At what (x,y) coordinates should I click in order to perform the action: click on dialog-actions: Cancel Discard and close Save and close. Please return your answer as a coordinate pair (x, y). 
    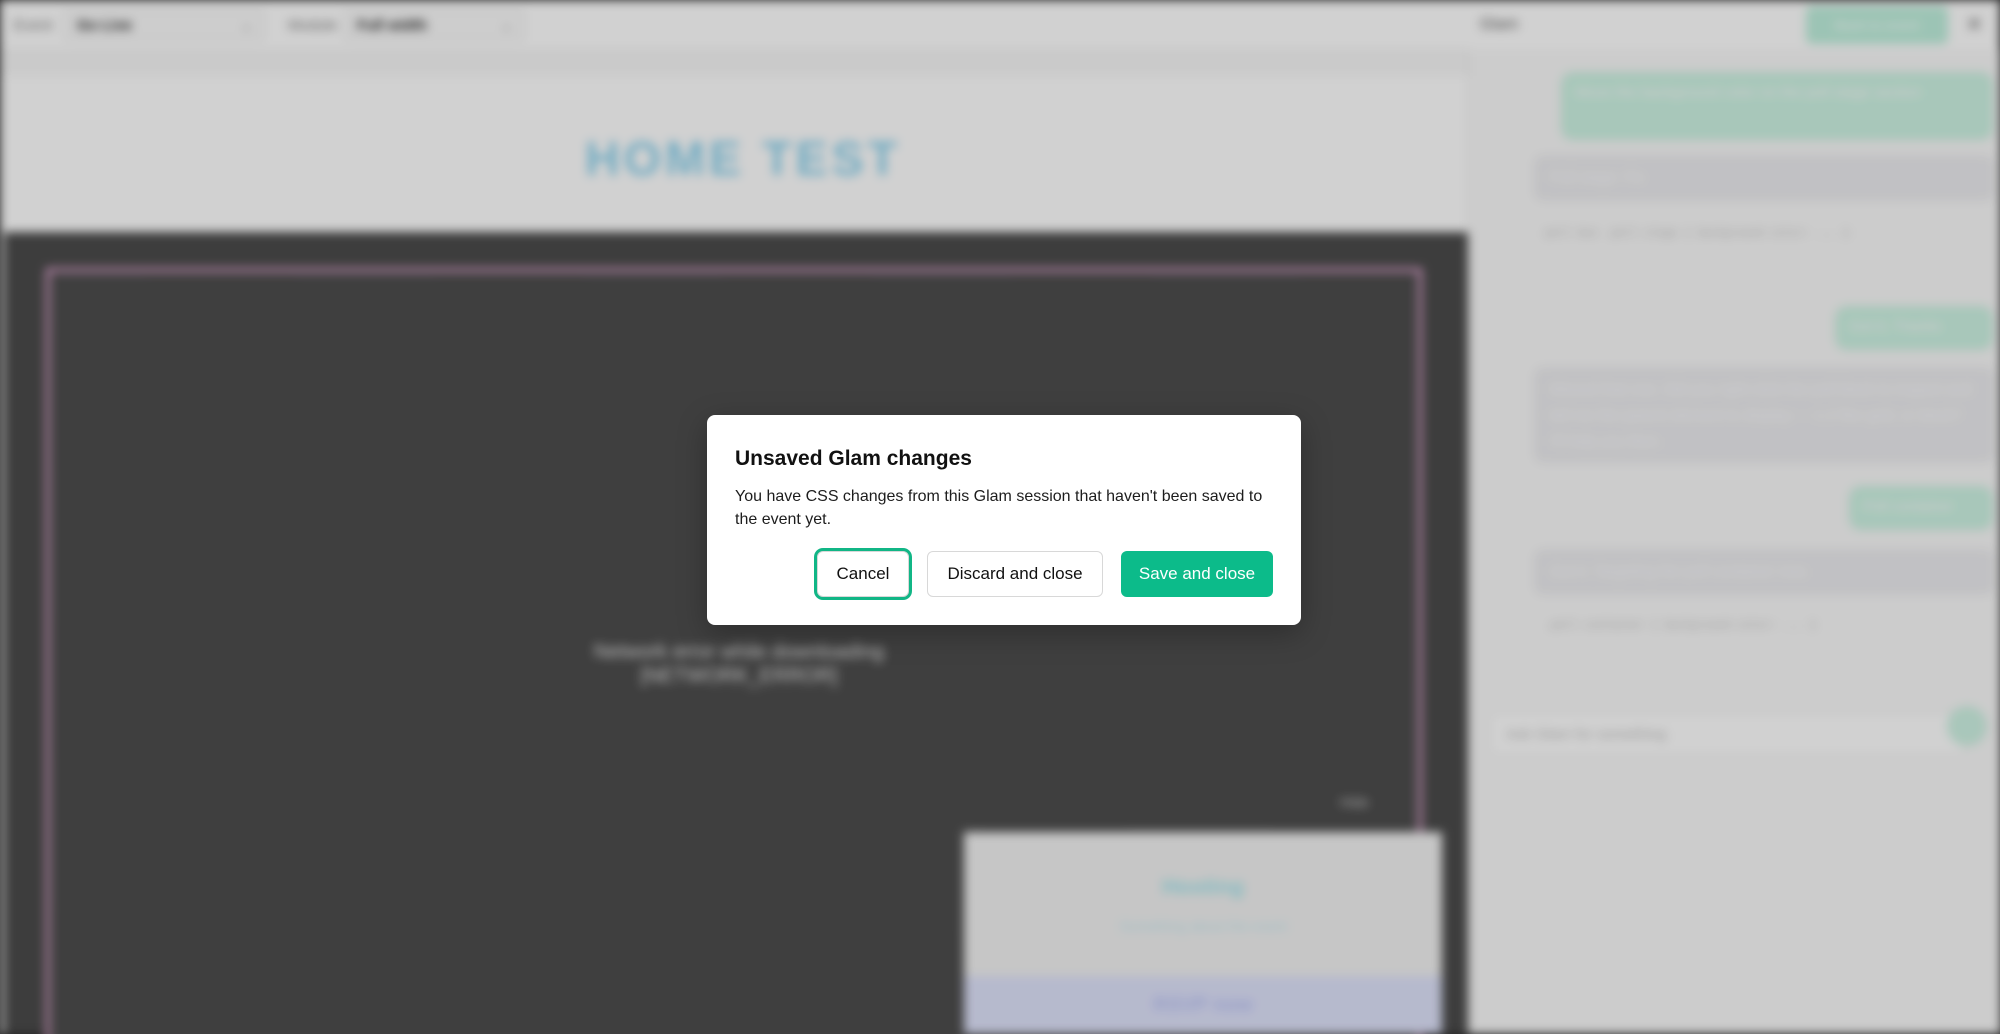
    Looking at the image, I should click on (1045, 574).